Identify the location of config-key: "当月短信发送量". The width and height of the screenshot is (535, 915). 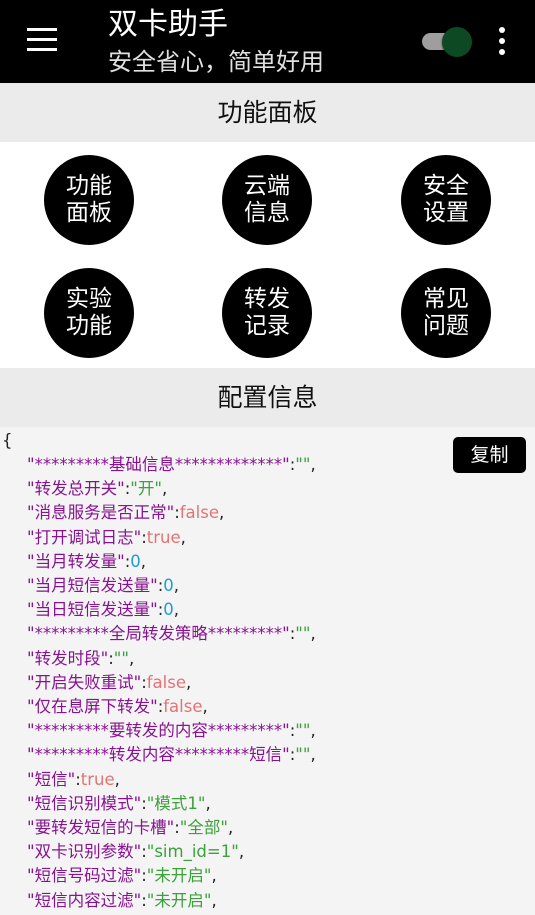
(92, 585).